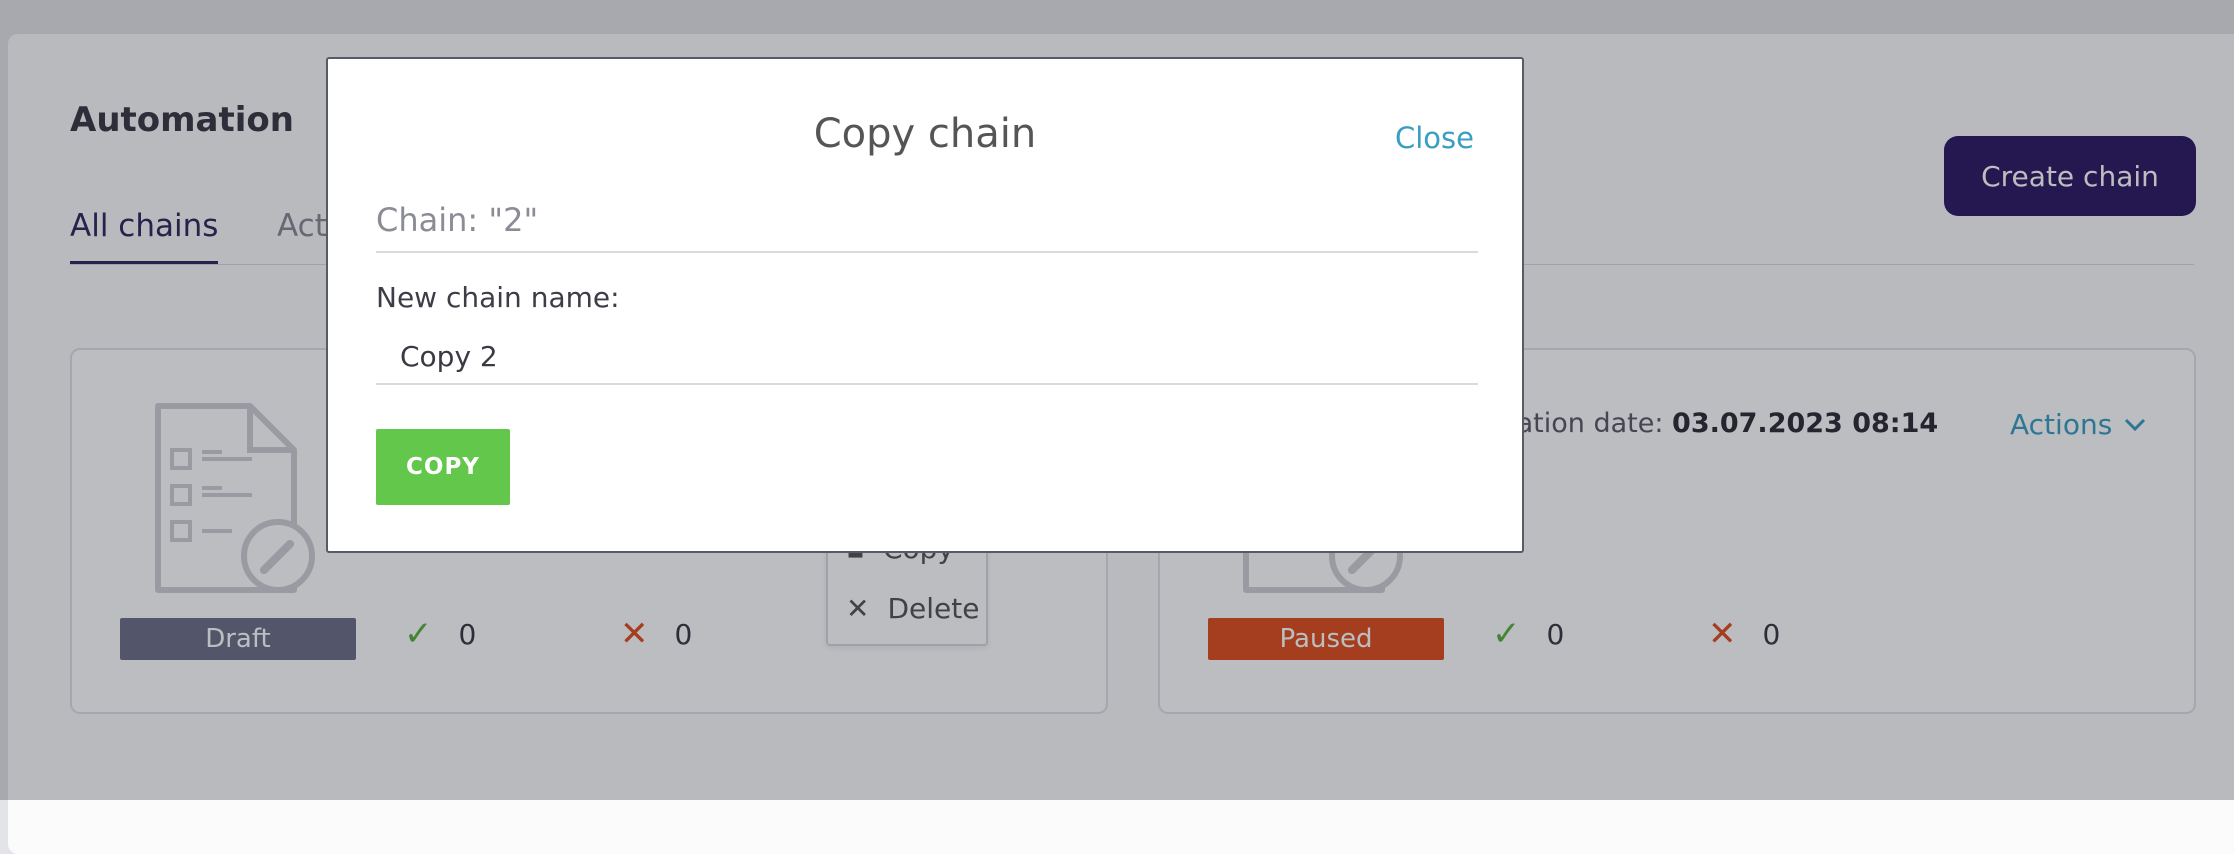 This screenshot has width=2234, height=854. Describe the element at coordinates (498, 297) in the screenshot. I see `new-name-label: New chain name:` at that location.